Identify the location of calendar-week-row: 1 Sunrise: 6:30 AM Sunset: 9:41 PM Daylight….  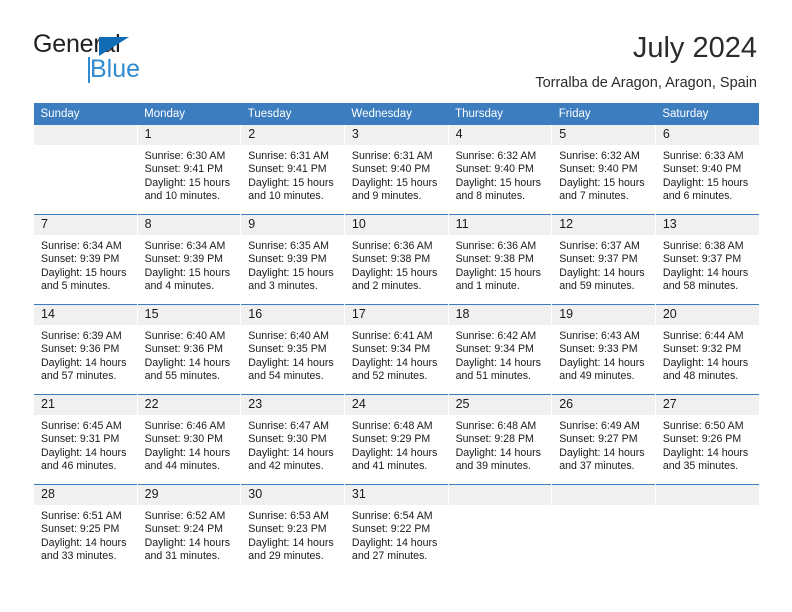
(396, 170).